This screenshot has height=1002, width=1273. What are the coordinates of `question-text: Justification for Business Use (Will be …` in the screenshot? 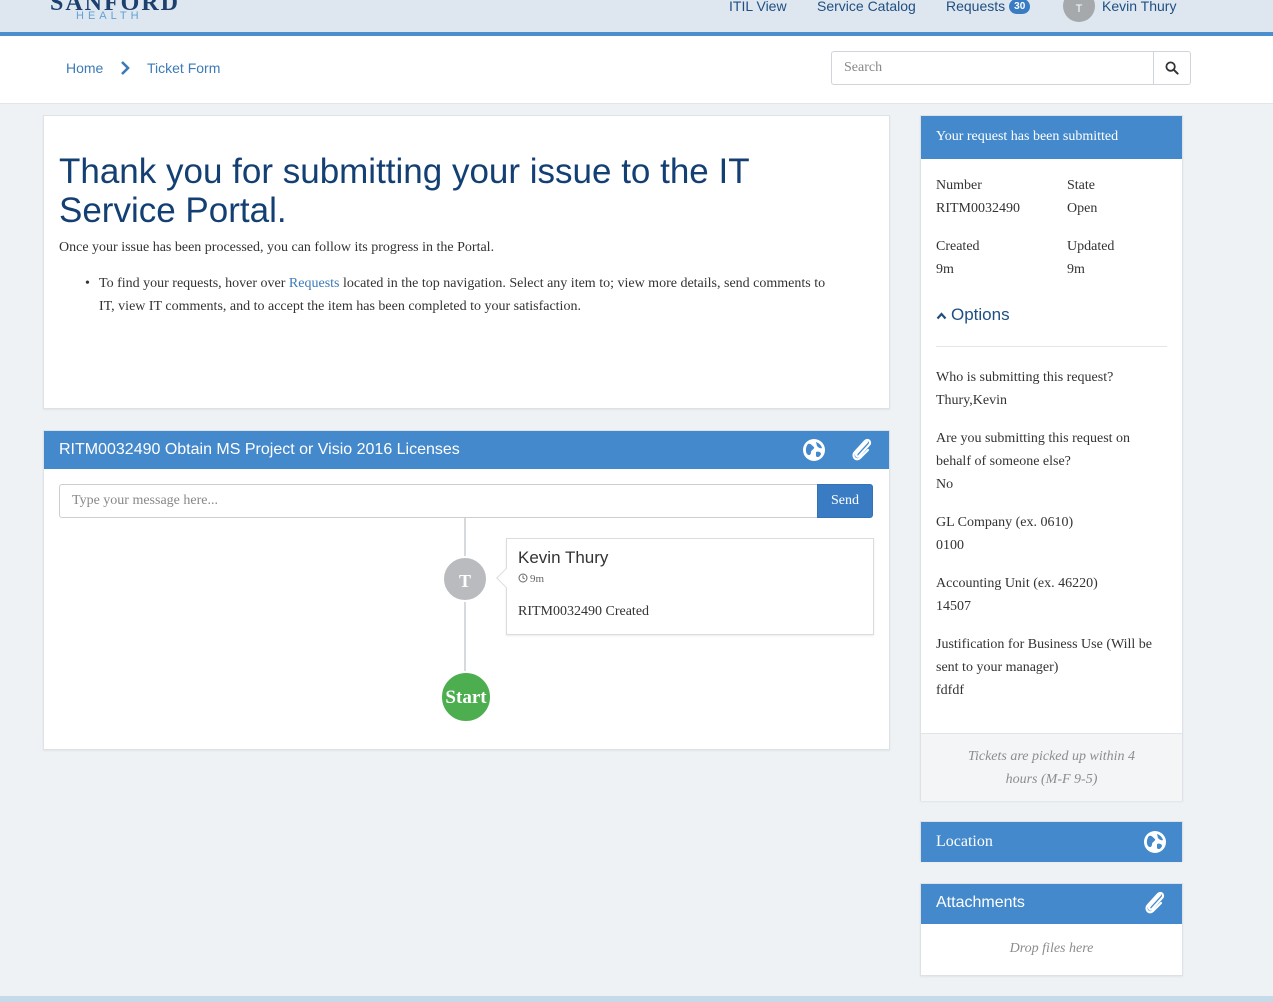 It's located at (1044, 656).